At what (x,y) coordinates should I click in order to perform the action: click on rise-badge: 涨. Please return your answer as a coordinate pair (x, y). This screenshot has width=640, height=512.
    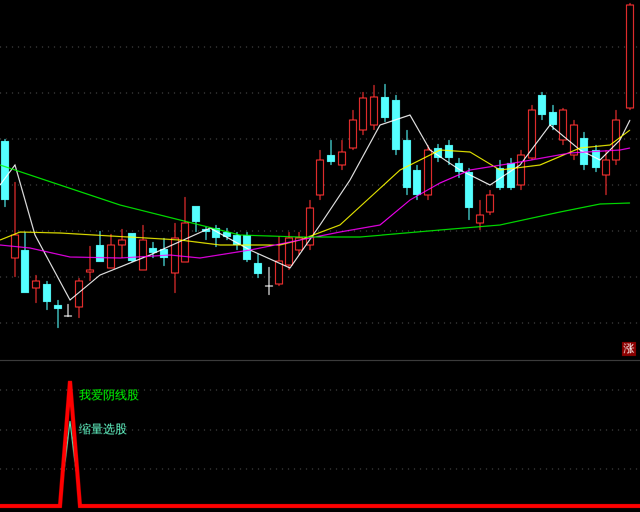
    Looking at the image, I should click on (629, 349).